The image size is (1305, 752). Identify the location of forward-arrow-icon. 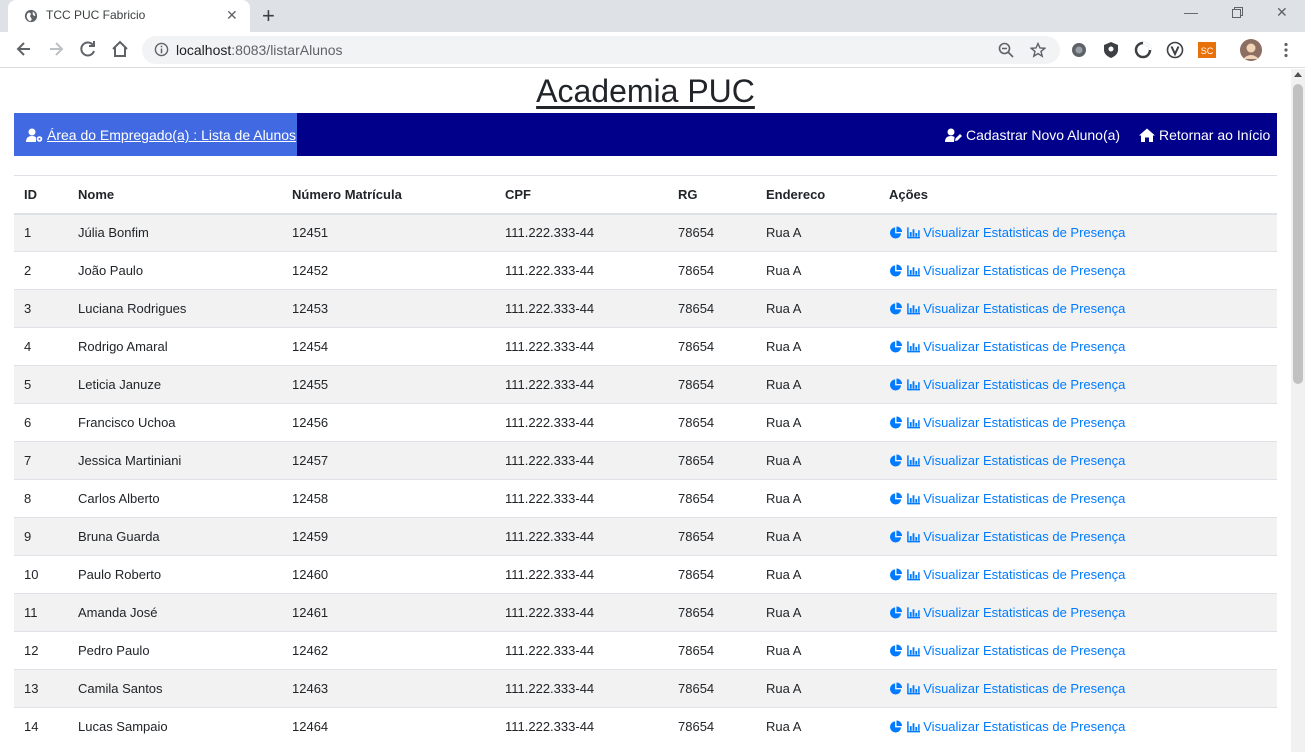
(56, 49).